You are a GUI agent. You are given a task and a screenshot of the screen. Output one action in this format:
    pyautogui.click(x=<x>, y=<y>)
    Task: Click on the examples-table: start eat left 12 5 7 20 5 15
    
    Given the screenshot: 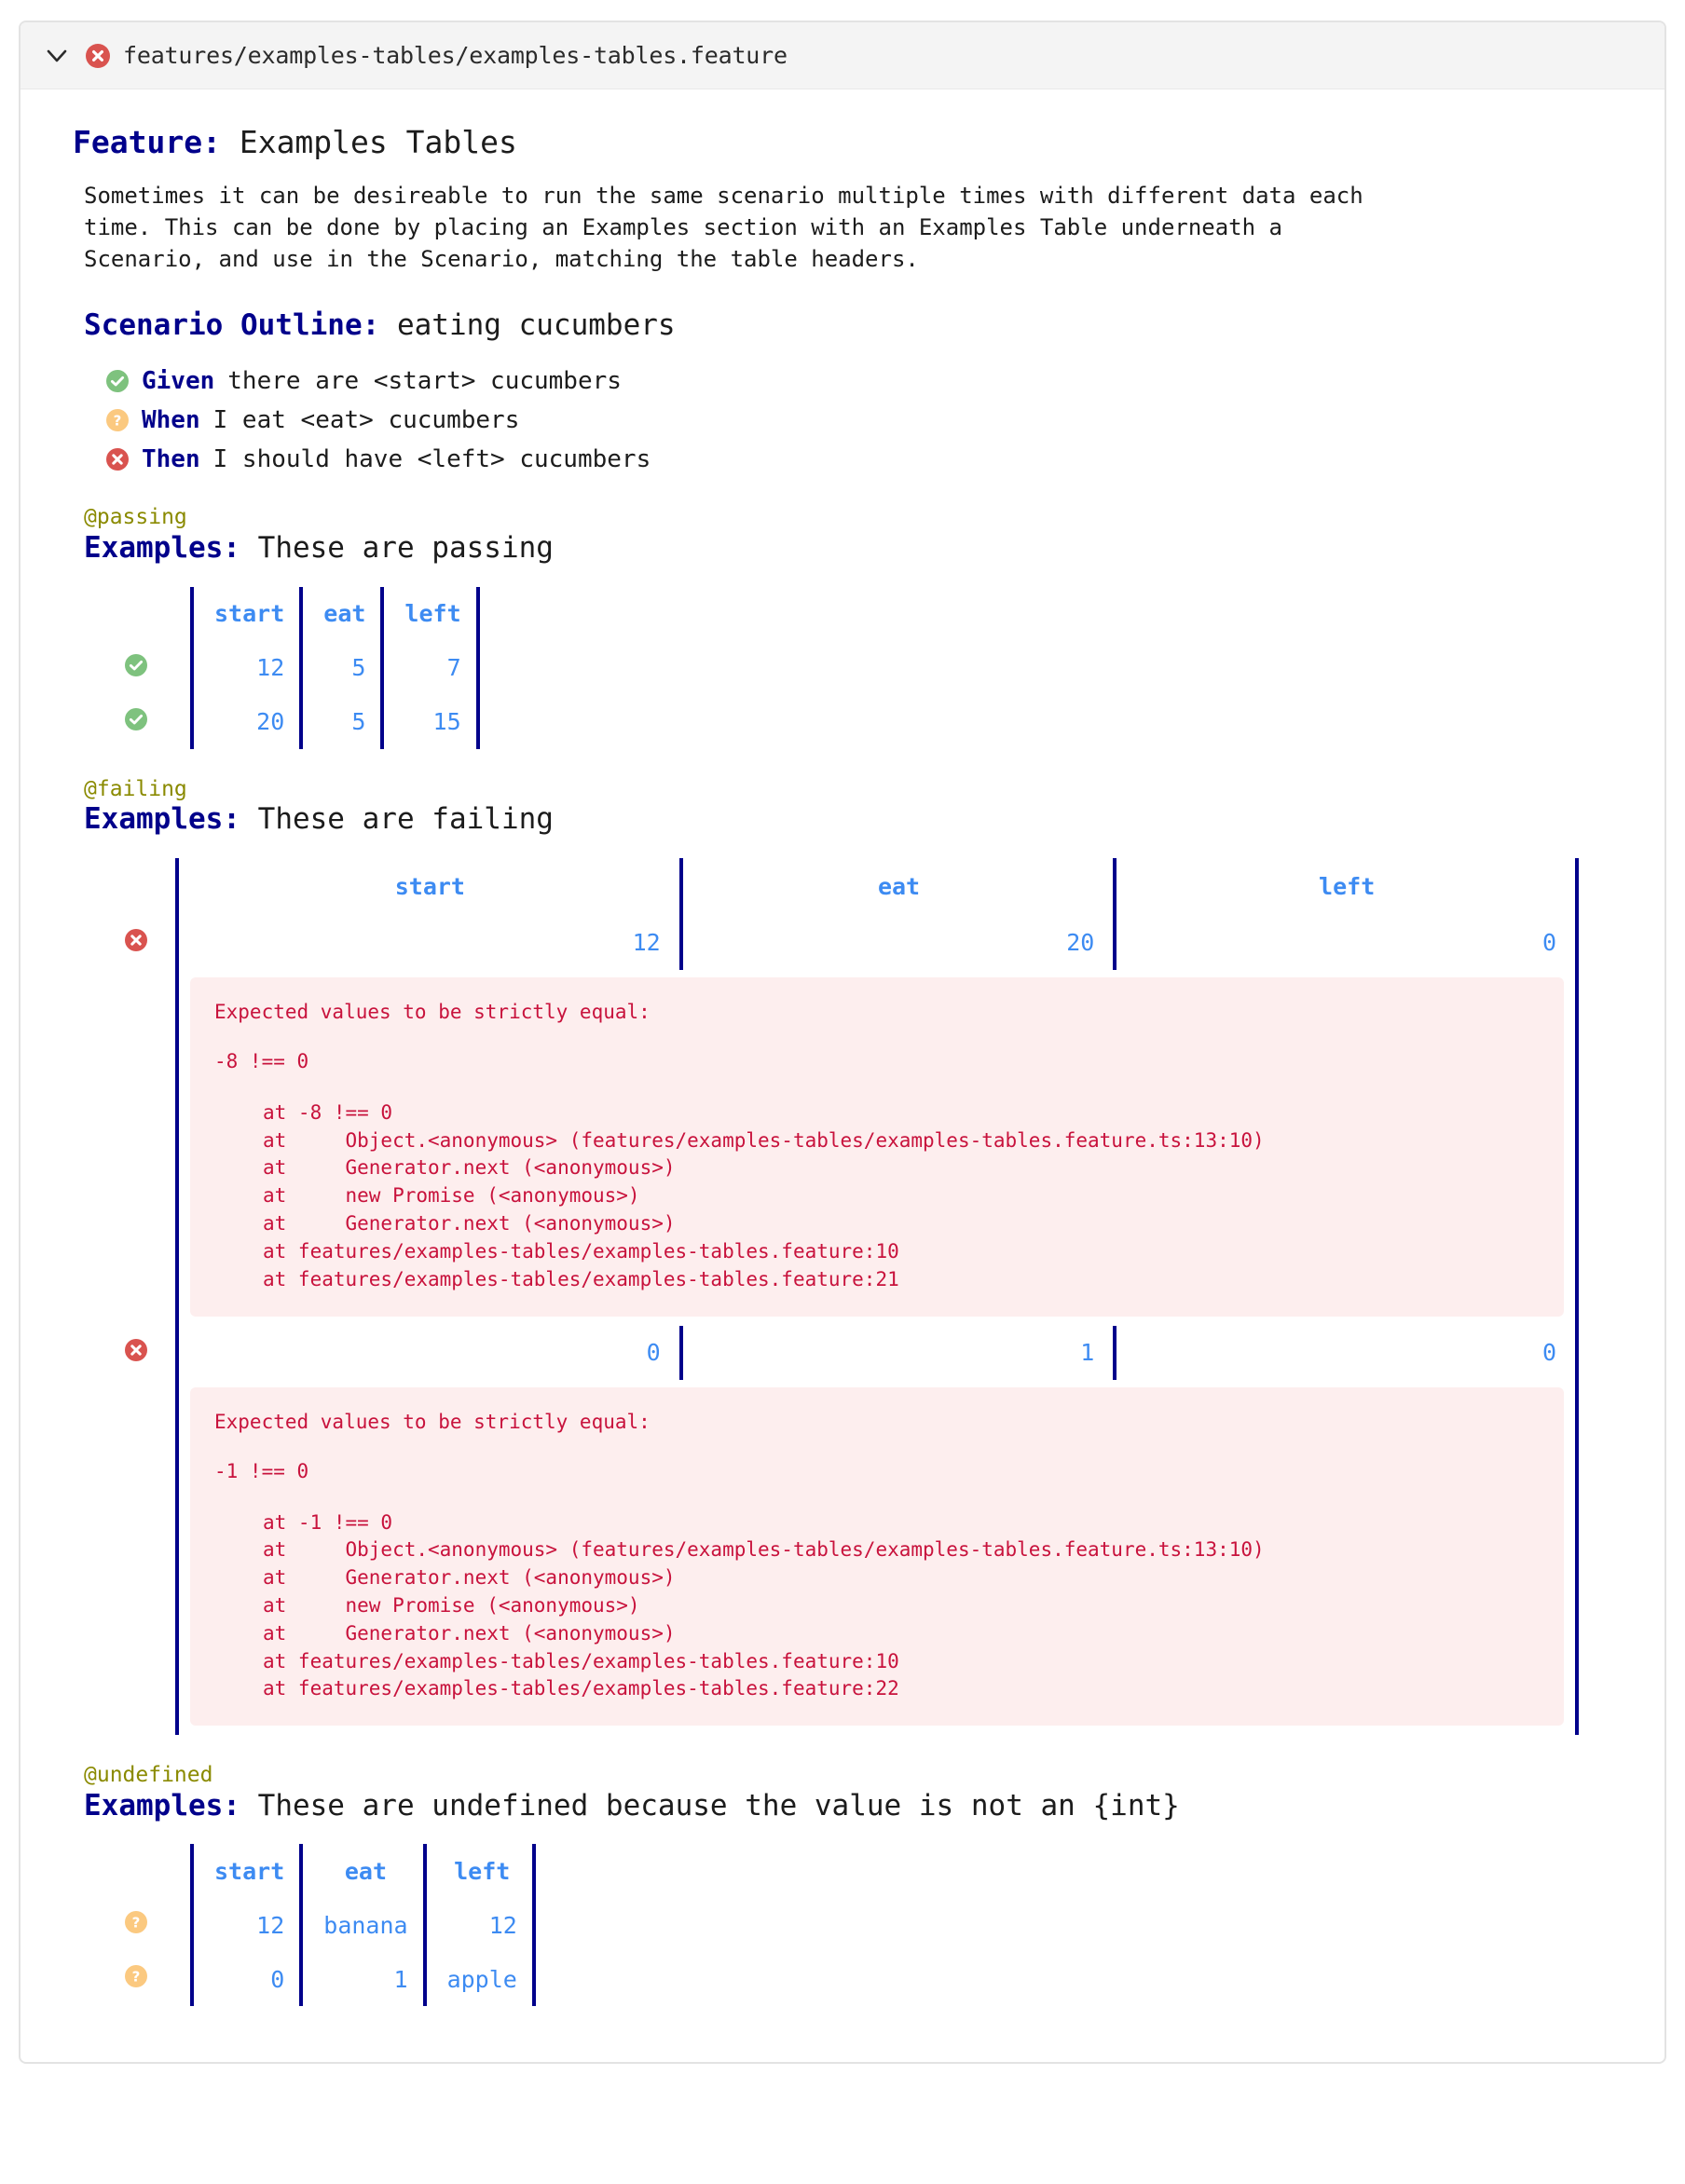 What is the action you would take?
    pyautogui.click(x=302, y=667)
    